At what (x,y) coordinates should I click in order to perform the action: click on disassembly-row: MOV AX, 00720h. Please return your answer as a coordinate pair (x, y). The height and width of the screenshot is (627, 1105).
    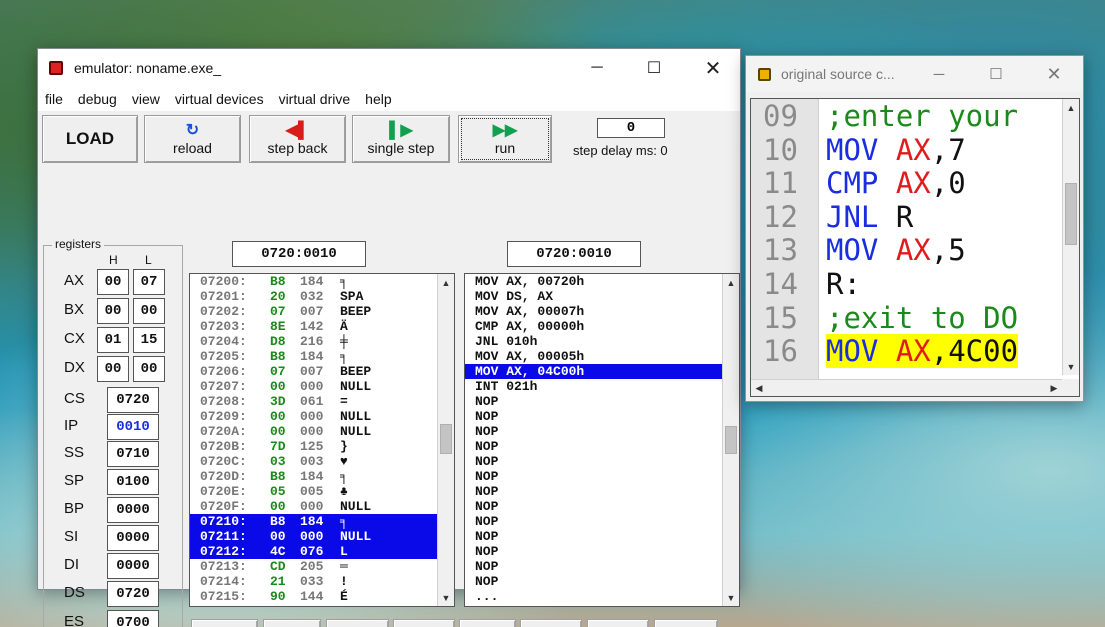
    Looking at the image, I should click on (602, 281).